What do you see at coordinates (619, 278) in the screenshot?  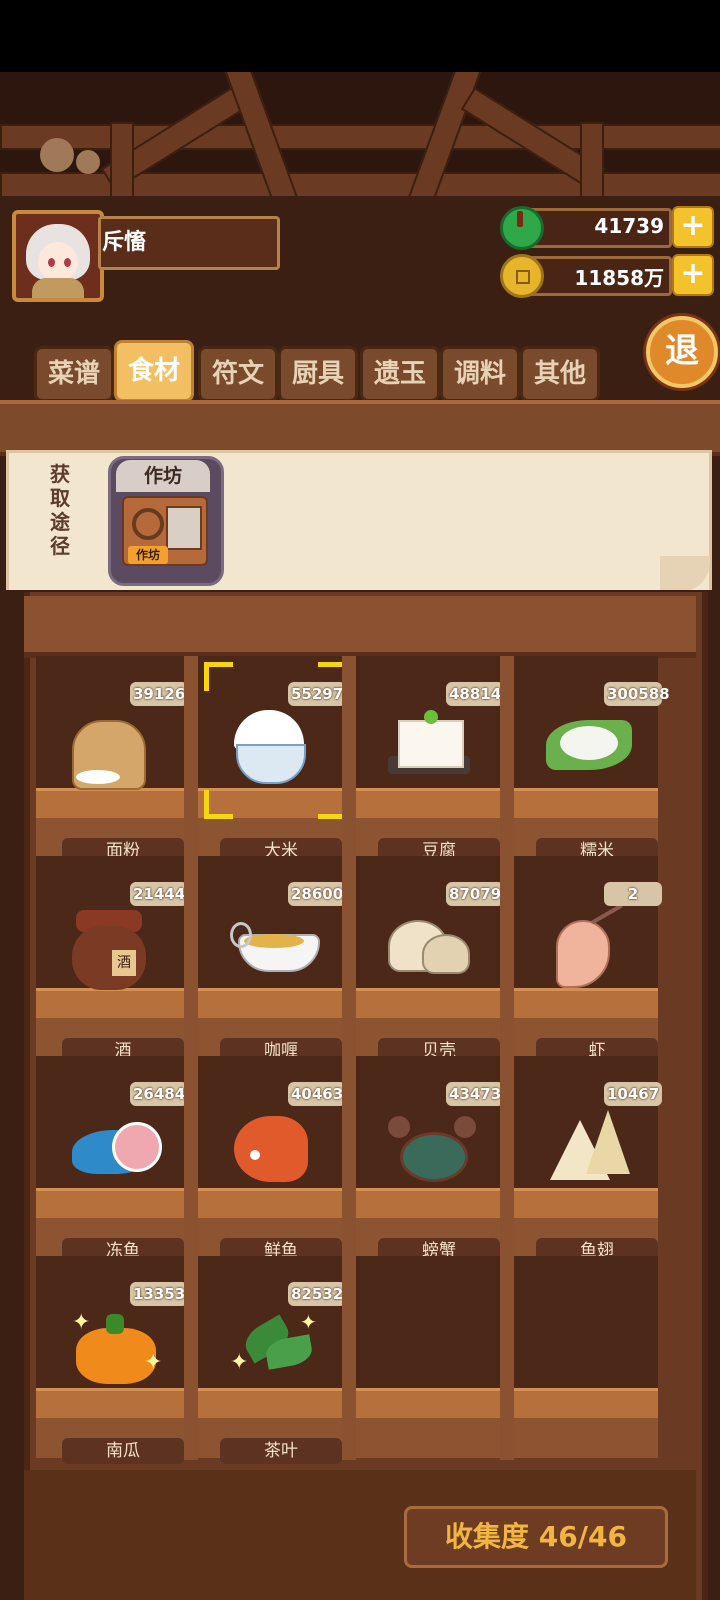 I see `gold-amount: 11858万` at bounding box center [619, 278].